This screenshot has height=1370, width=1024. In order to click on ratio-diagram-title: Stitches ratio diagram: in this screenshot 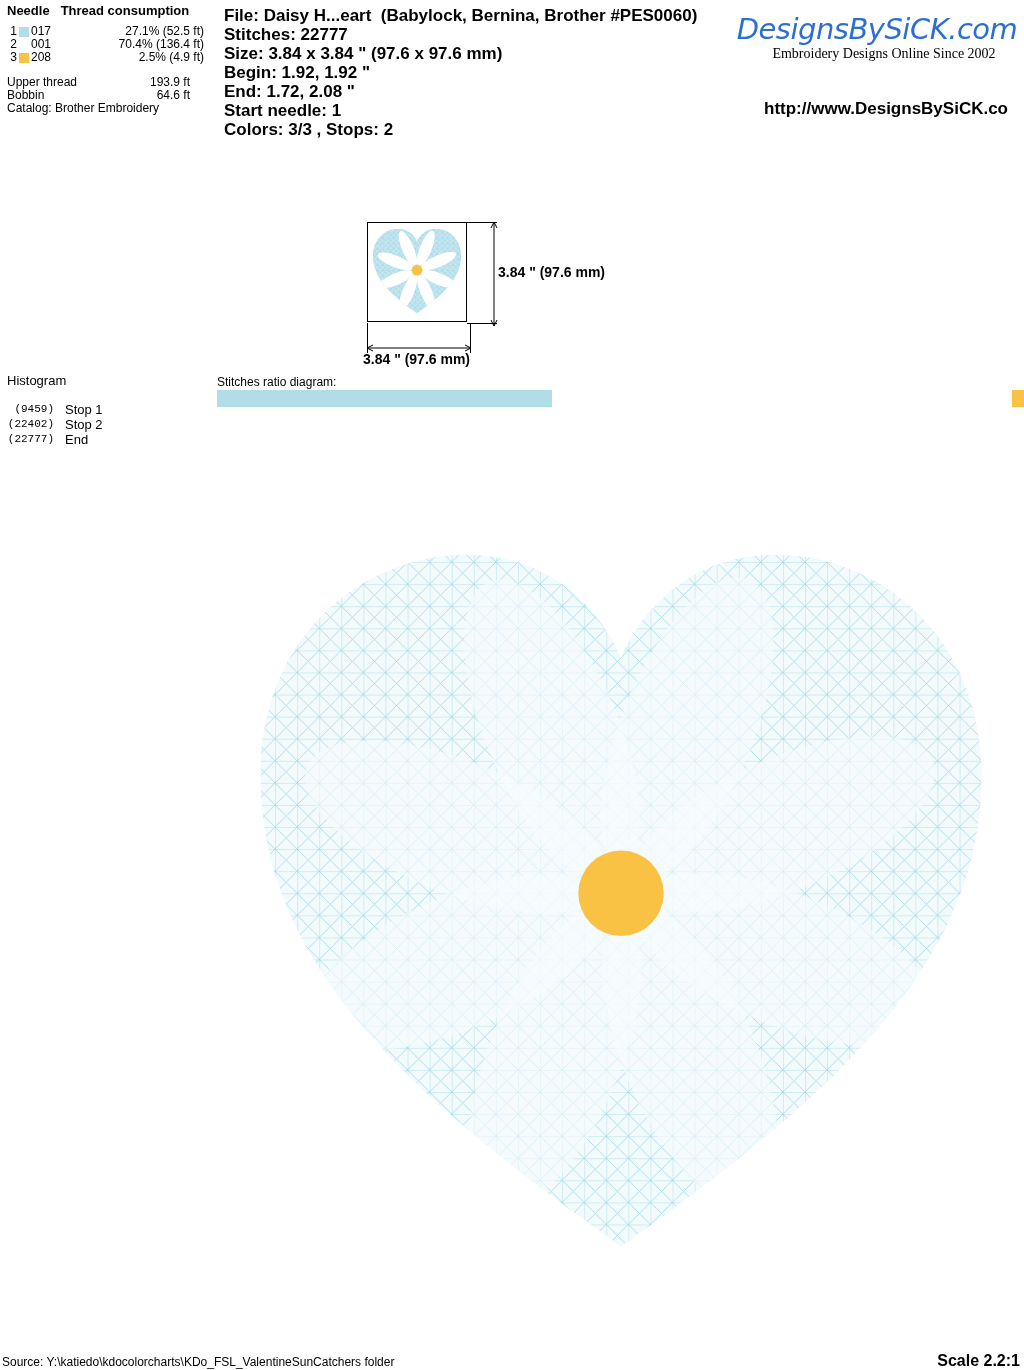, I will do `click(277, 381)`.